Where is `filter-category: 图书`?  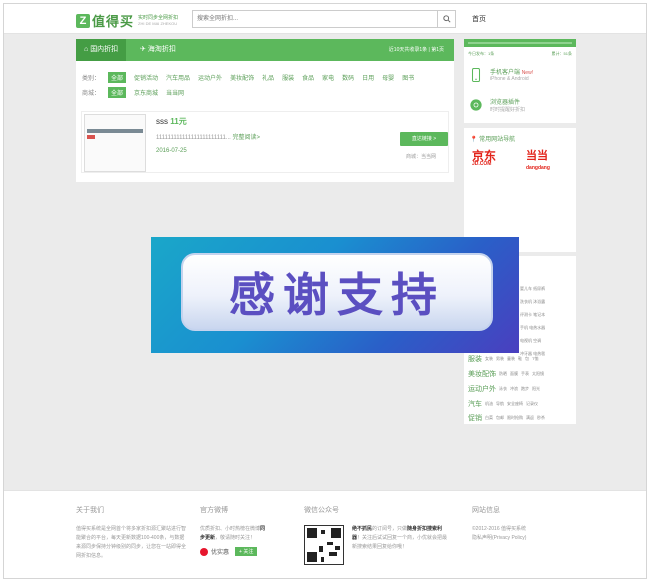 filter-category: 图书 is located at coordinates (408, 77).